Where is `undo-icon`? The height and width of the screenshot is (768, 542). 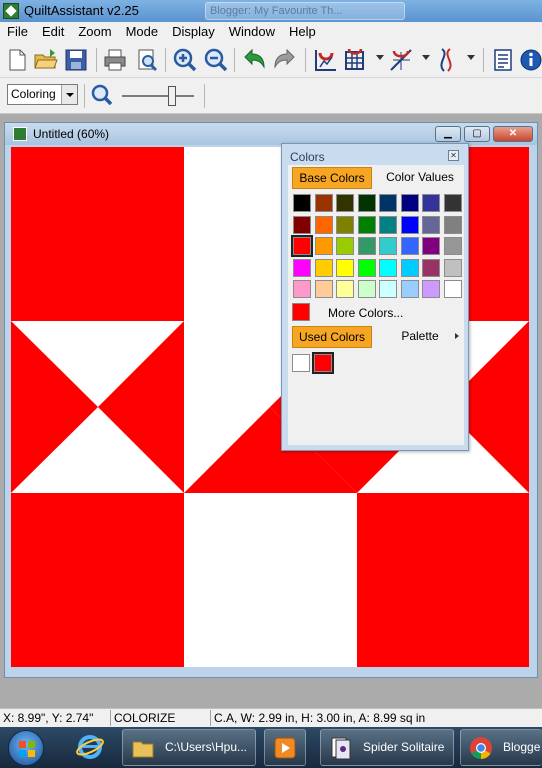
undo-icon is located at coordinates (254, 60).